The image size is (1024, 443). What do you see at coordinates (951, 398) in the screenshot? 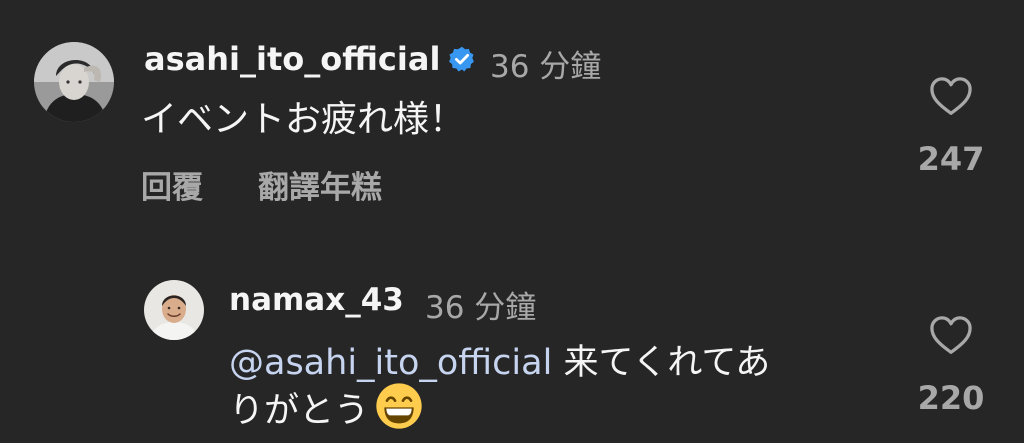
I see `like-count: 220` at bounding box center [951, 398].